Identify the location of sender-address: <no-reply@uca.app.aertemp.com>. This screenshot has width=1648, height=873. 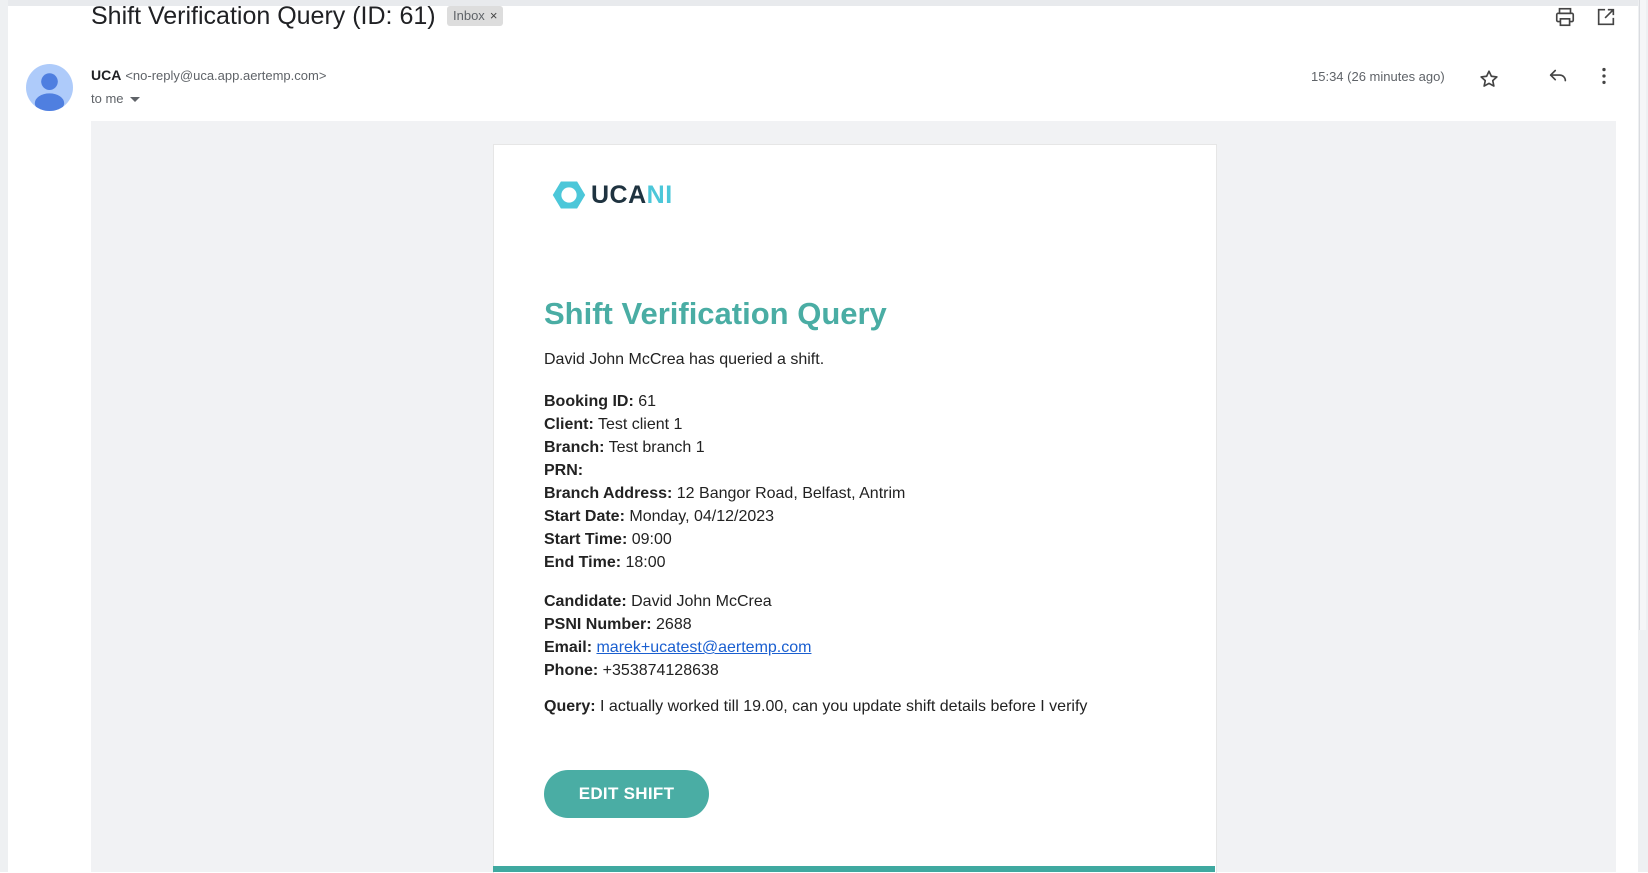
(226, 75).